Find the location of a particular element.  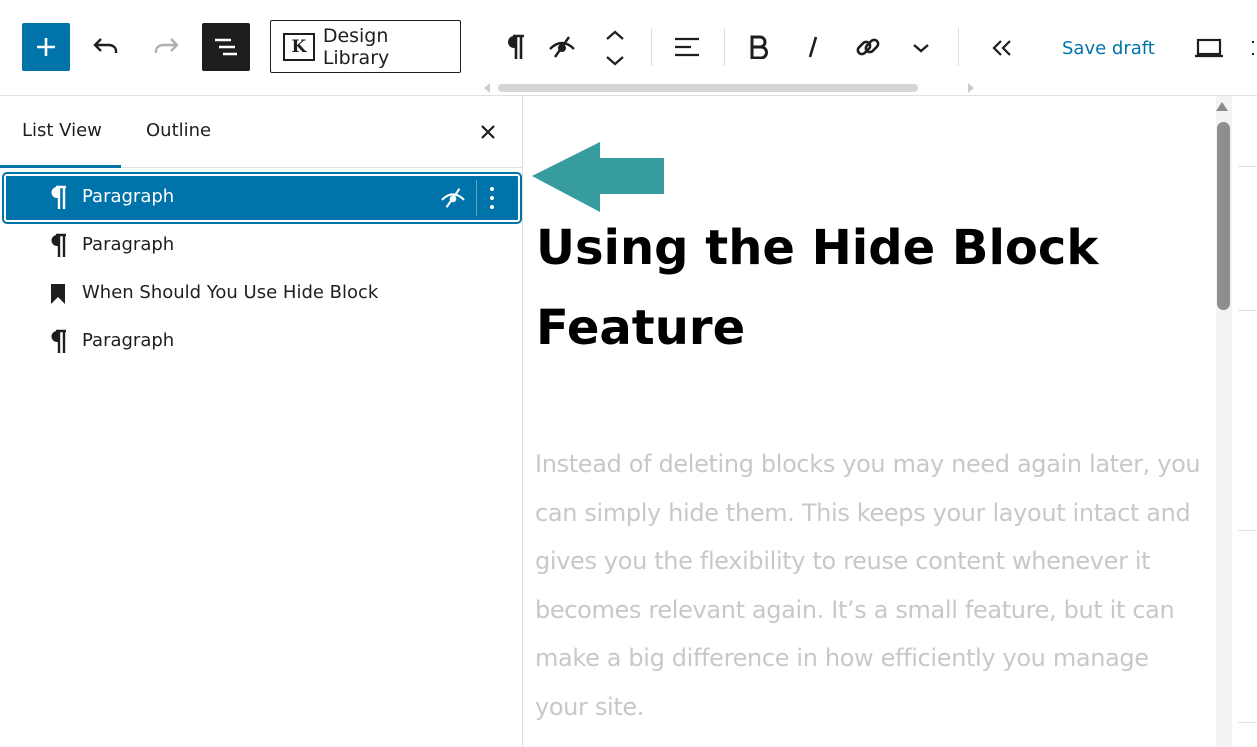

redo-icon is located at coordinates (166, 45).